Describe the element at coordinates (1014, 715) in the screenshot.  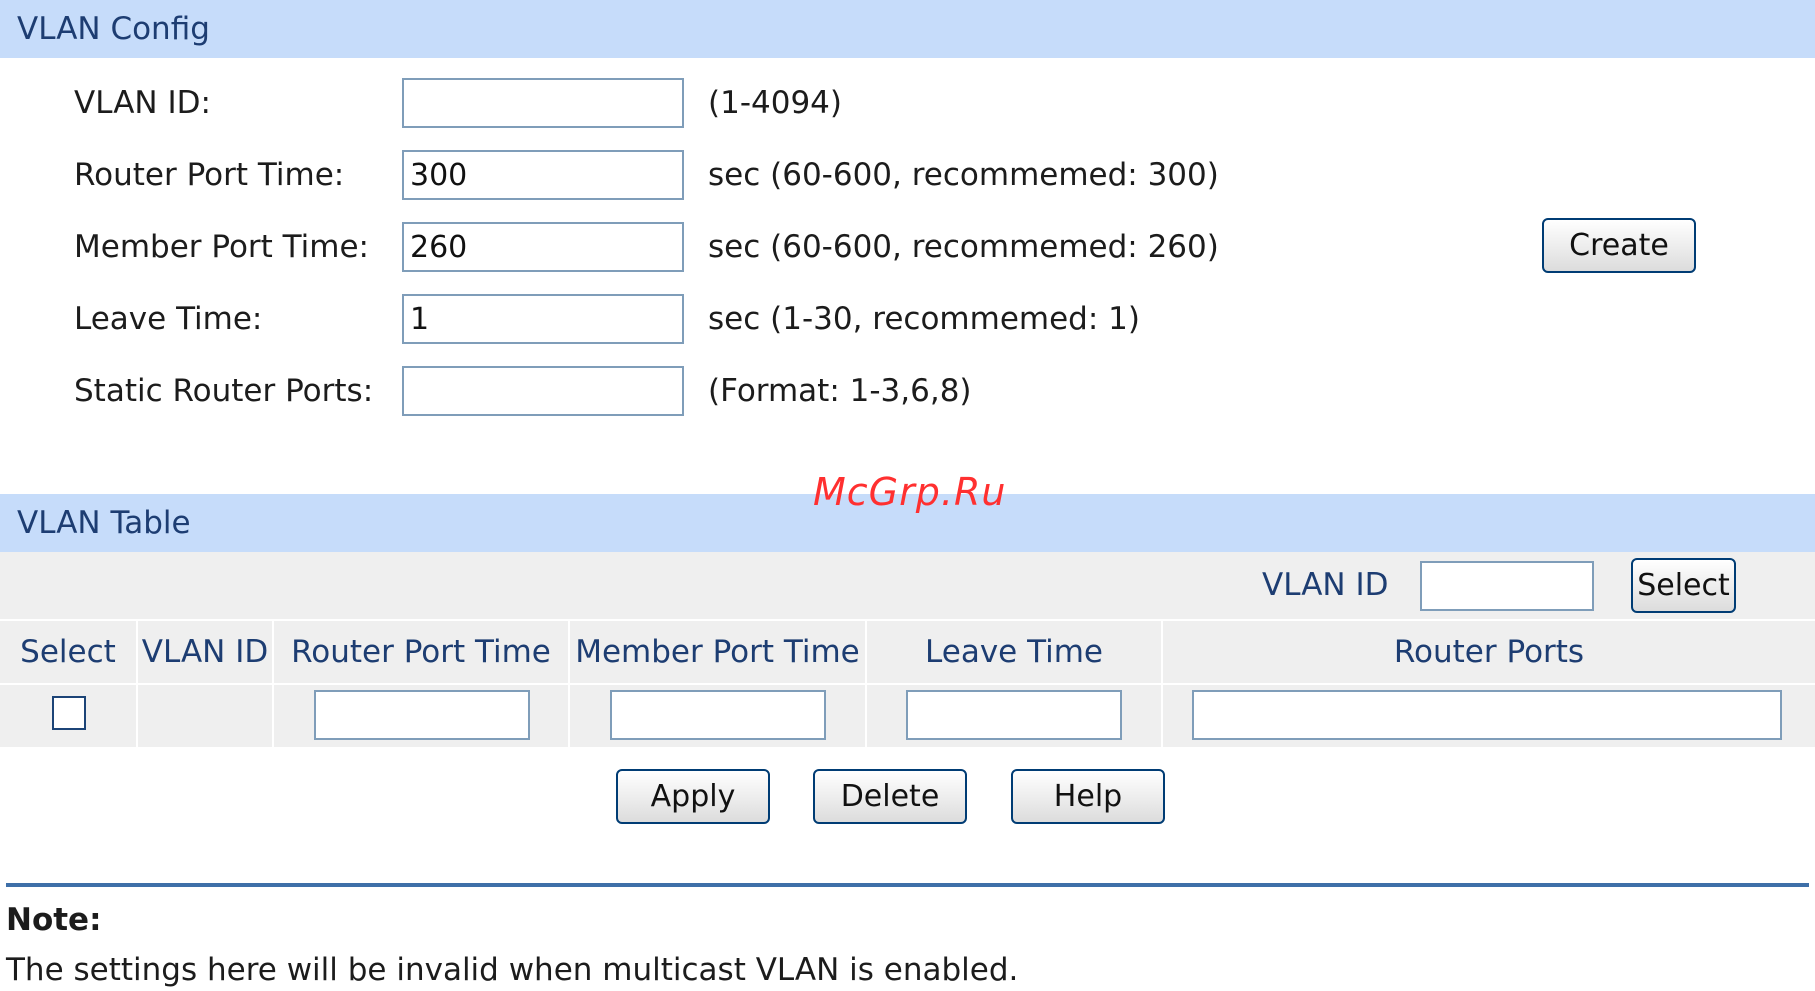
I see `row-leave-time-input` at that location.